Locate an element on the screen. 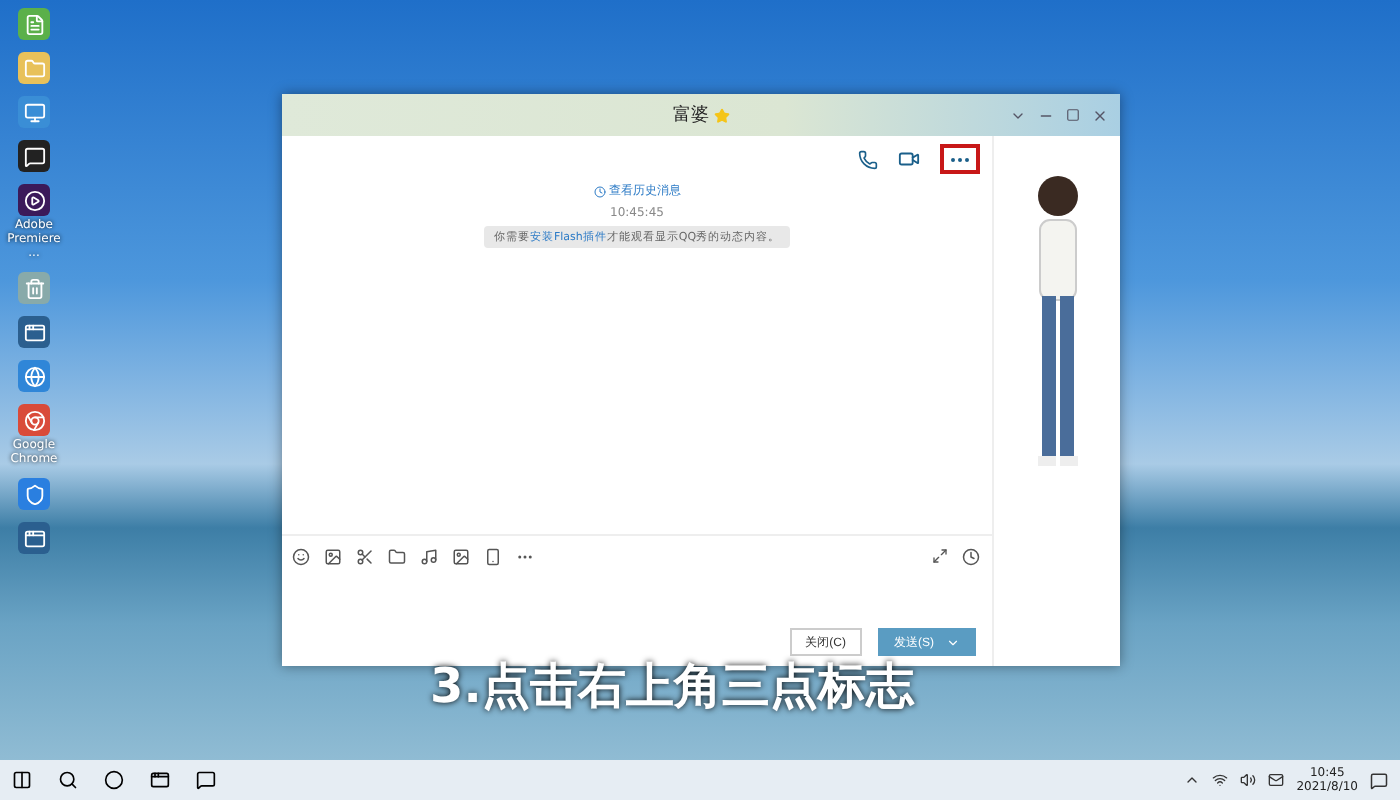 Image resolution: width=1400 pixels, height=800 pixels. folder-desktop-icon is located at coordinates (34, 68).